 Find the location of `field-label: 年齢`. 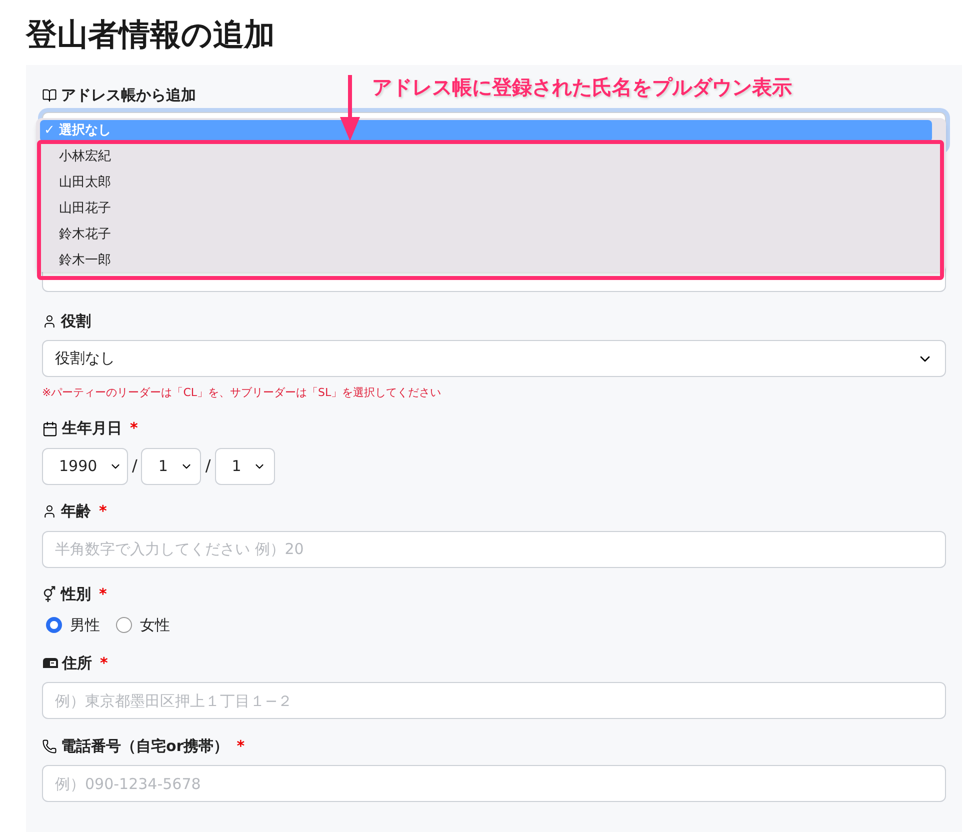

field-label: 年齢 is located at coordinates (76, 511).